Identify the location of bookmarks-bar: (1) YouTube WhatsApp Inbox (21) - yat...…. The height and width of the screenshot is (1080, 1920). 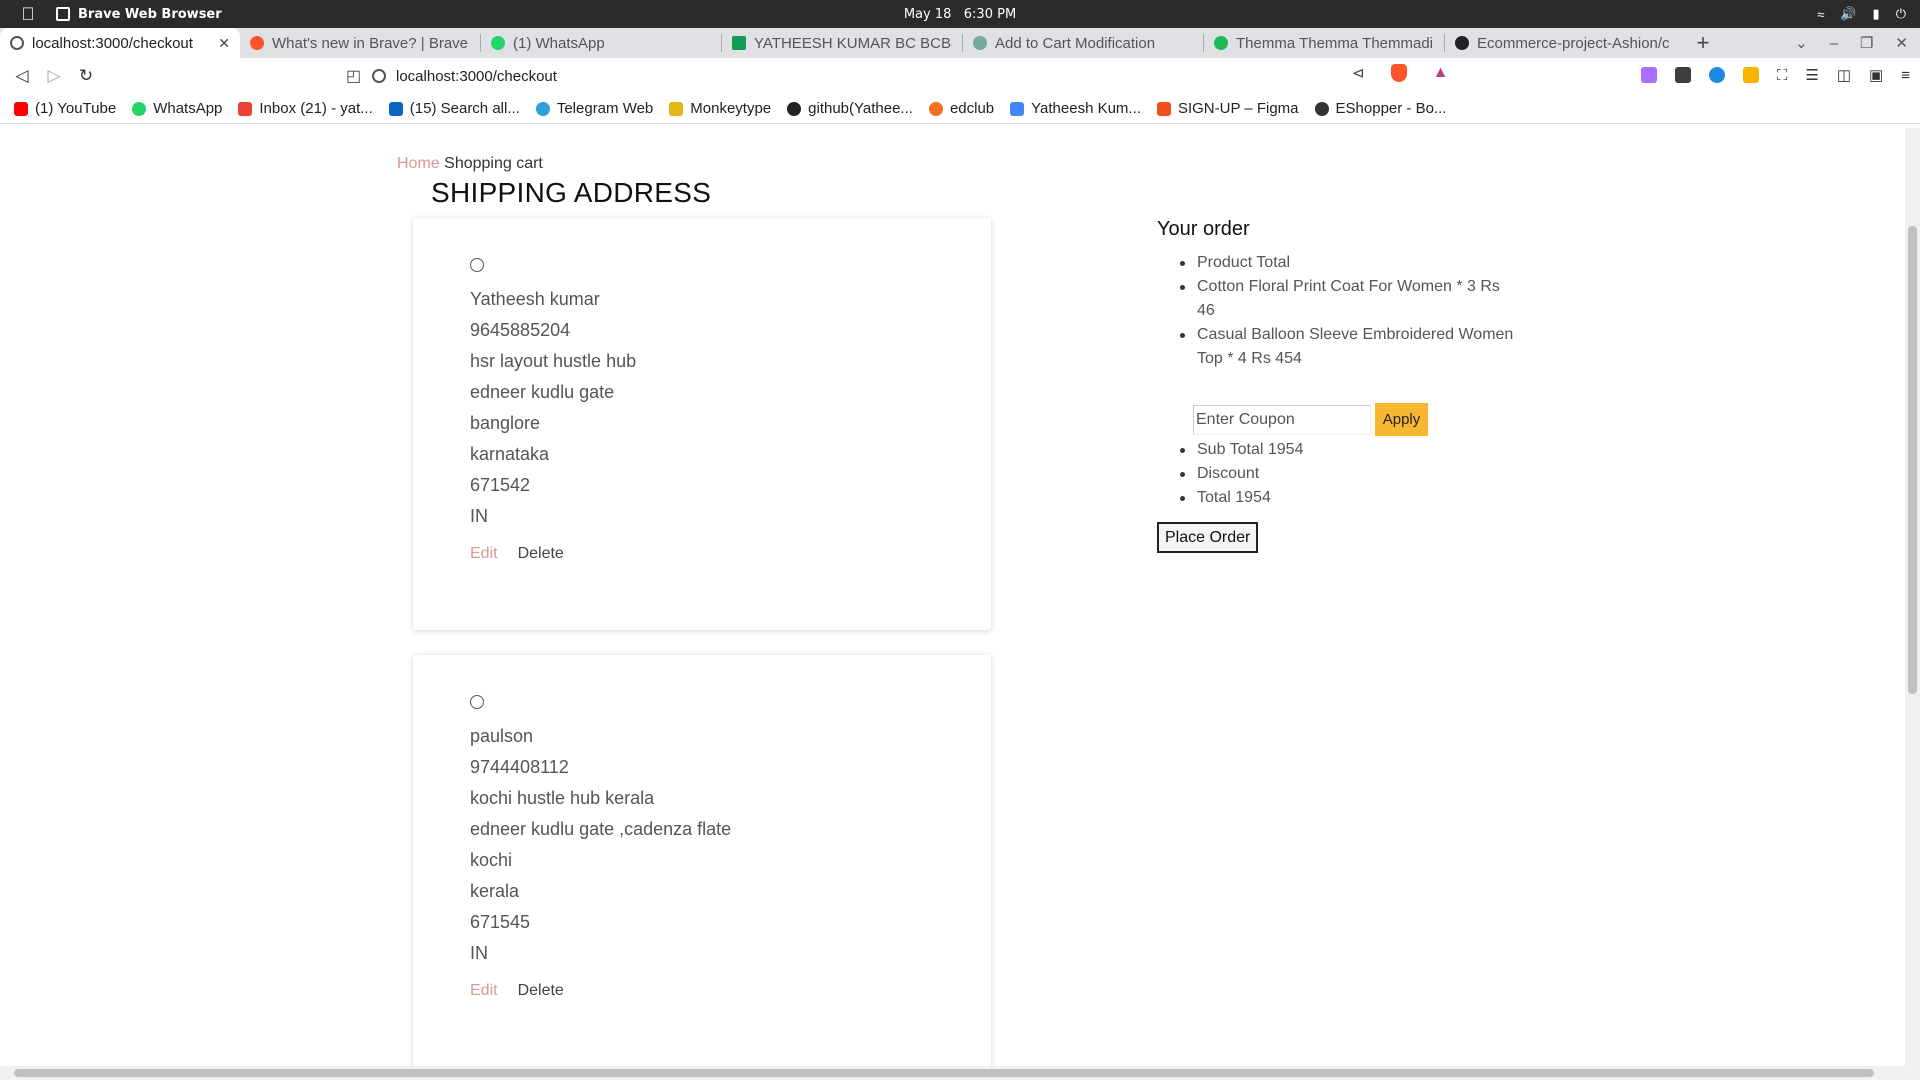
(960, 109).